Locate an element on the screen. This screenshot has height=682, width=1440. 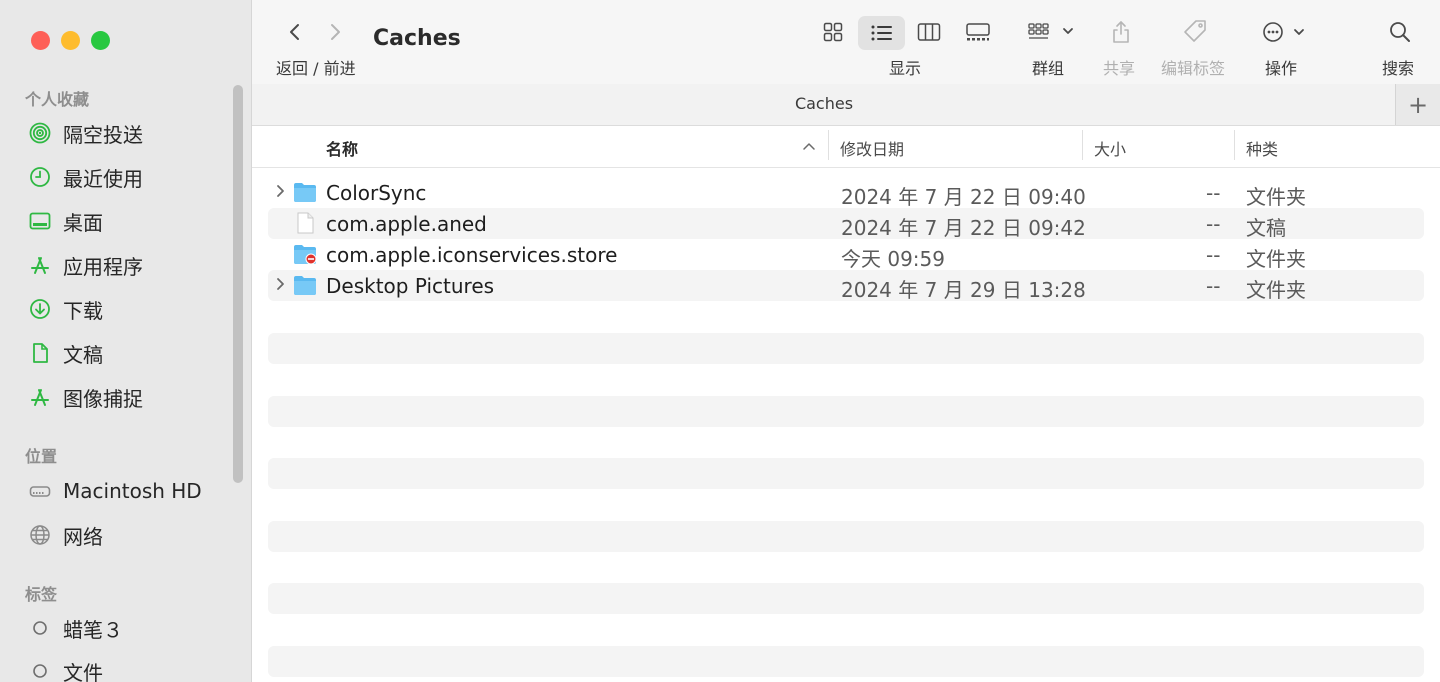
tag-circle-icon is located at coordinates (40, 628).